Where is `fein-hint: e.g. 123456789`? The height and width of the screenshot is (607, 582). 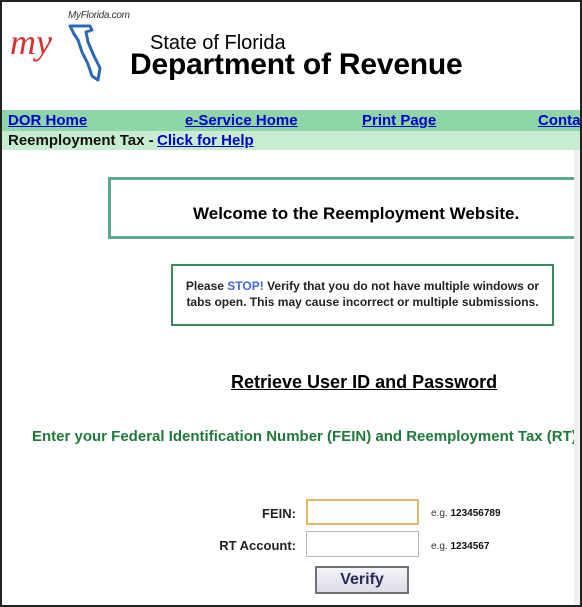
fein-hint: e.g. 123456789 is located at coordinates (466, 513).